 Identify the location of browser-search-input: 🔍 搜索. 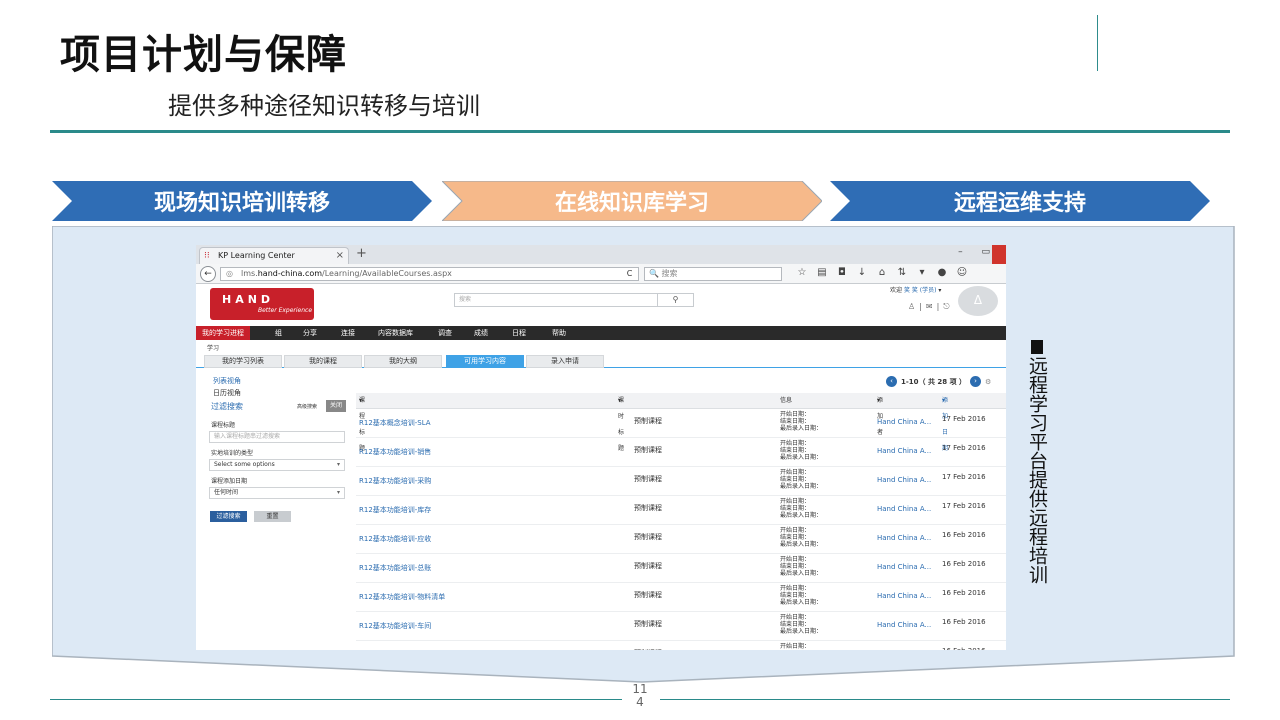
(713, 274).